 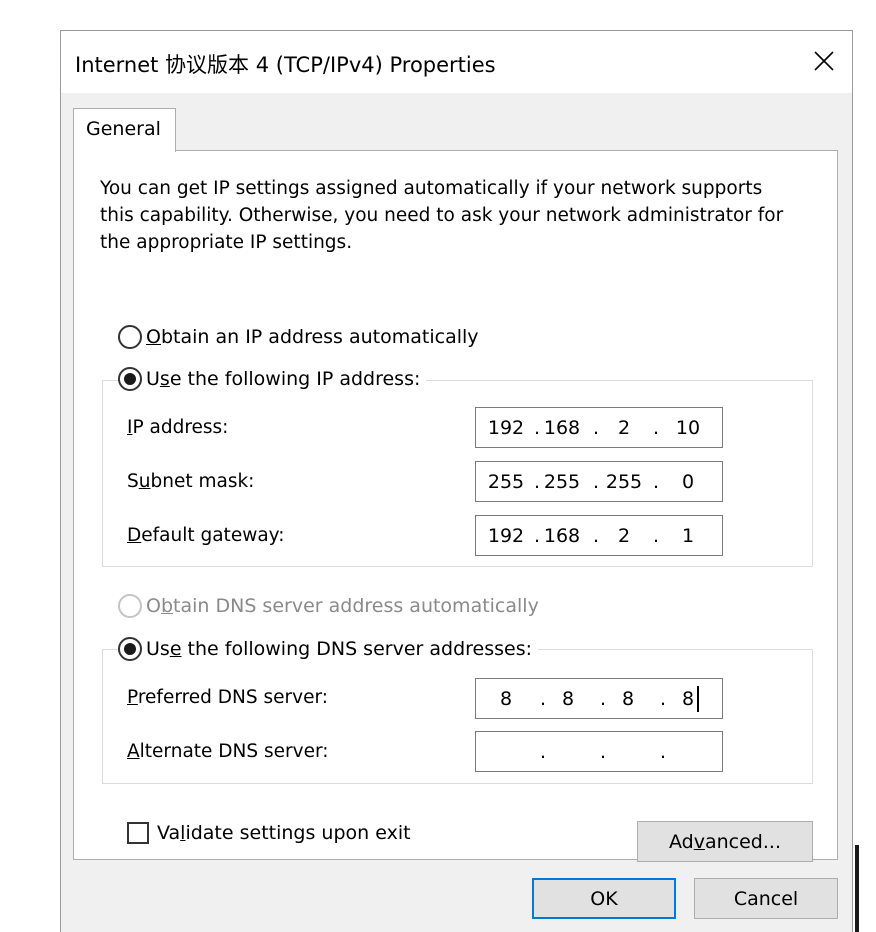 What do you see at coordinates (688, 428) in the screenshot?
I see `ip-octet-4: 10` at bounding box center [688, 428].